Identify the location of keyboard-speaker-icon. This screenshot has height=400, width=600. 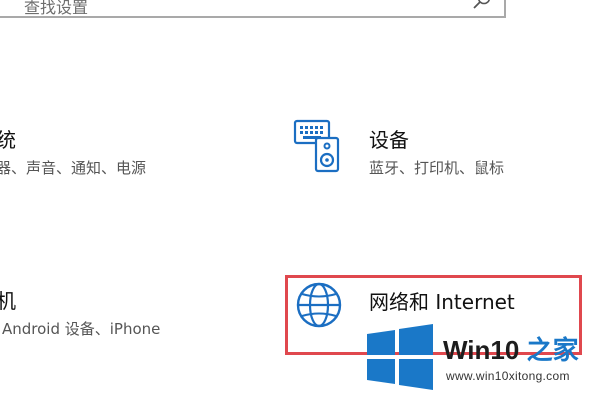
(316, 146).